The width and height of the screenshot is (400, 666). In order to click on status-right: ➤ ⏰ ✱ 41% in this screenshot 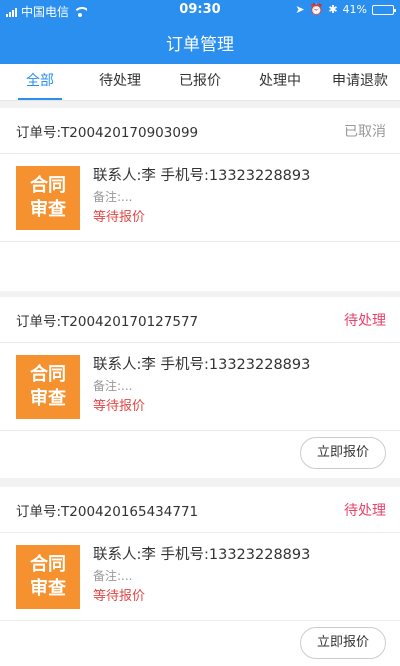, I will do `click(345, 9)`.